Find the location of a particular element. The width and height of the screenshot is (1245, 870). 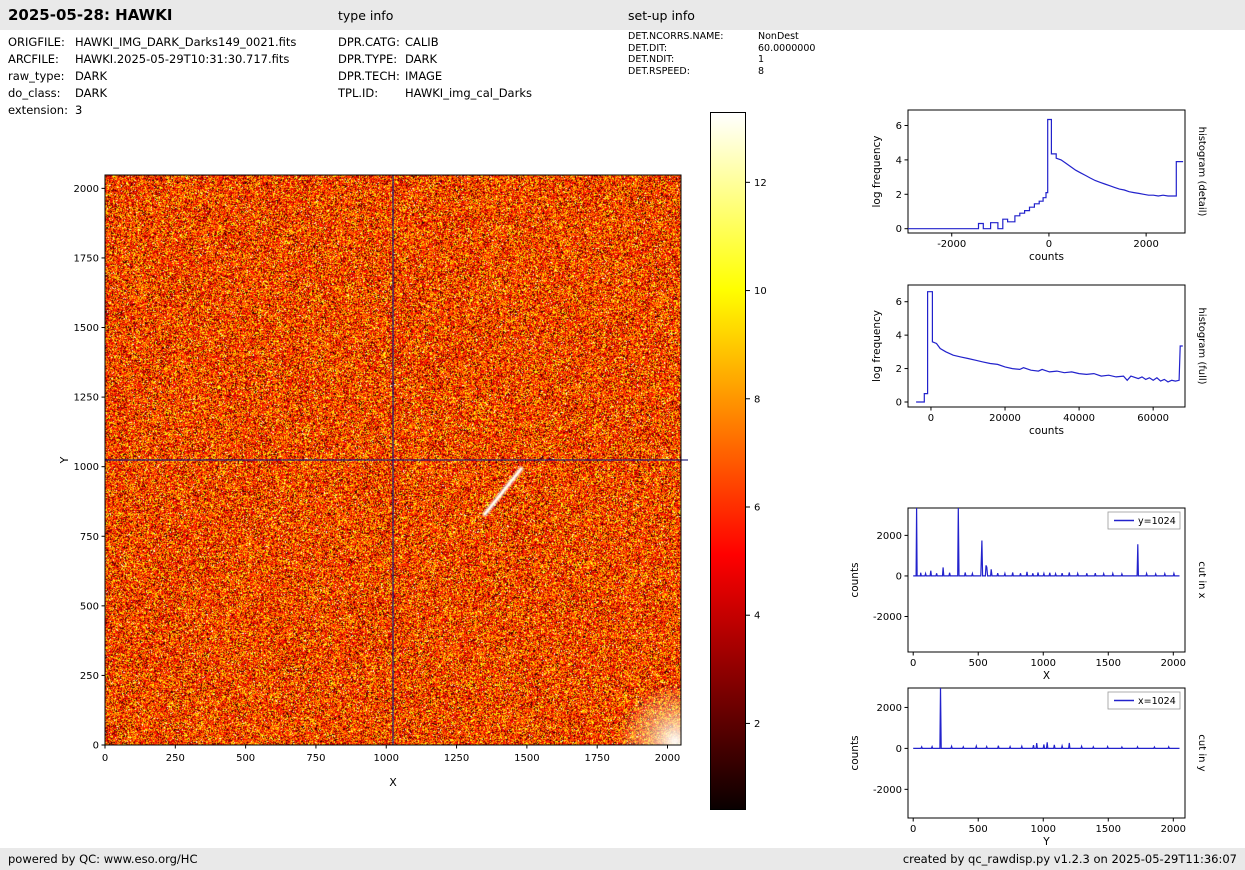

metadata-label: DET.NDIT: is located at coordinates (651, 59).